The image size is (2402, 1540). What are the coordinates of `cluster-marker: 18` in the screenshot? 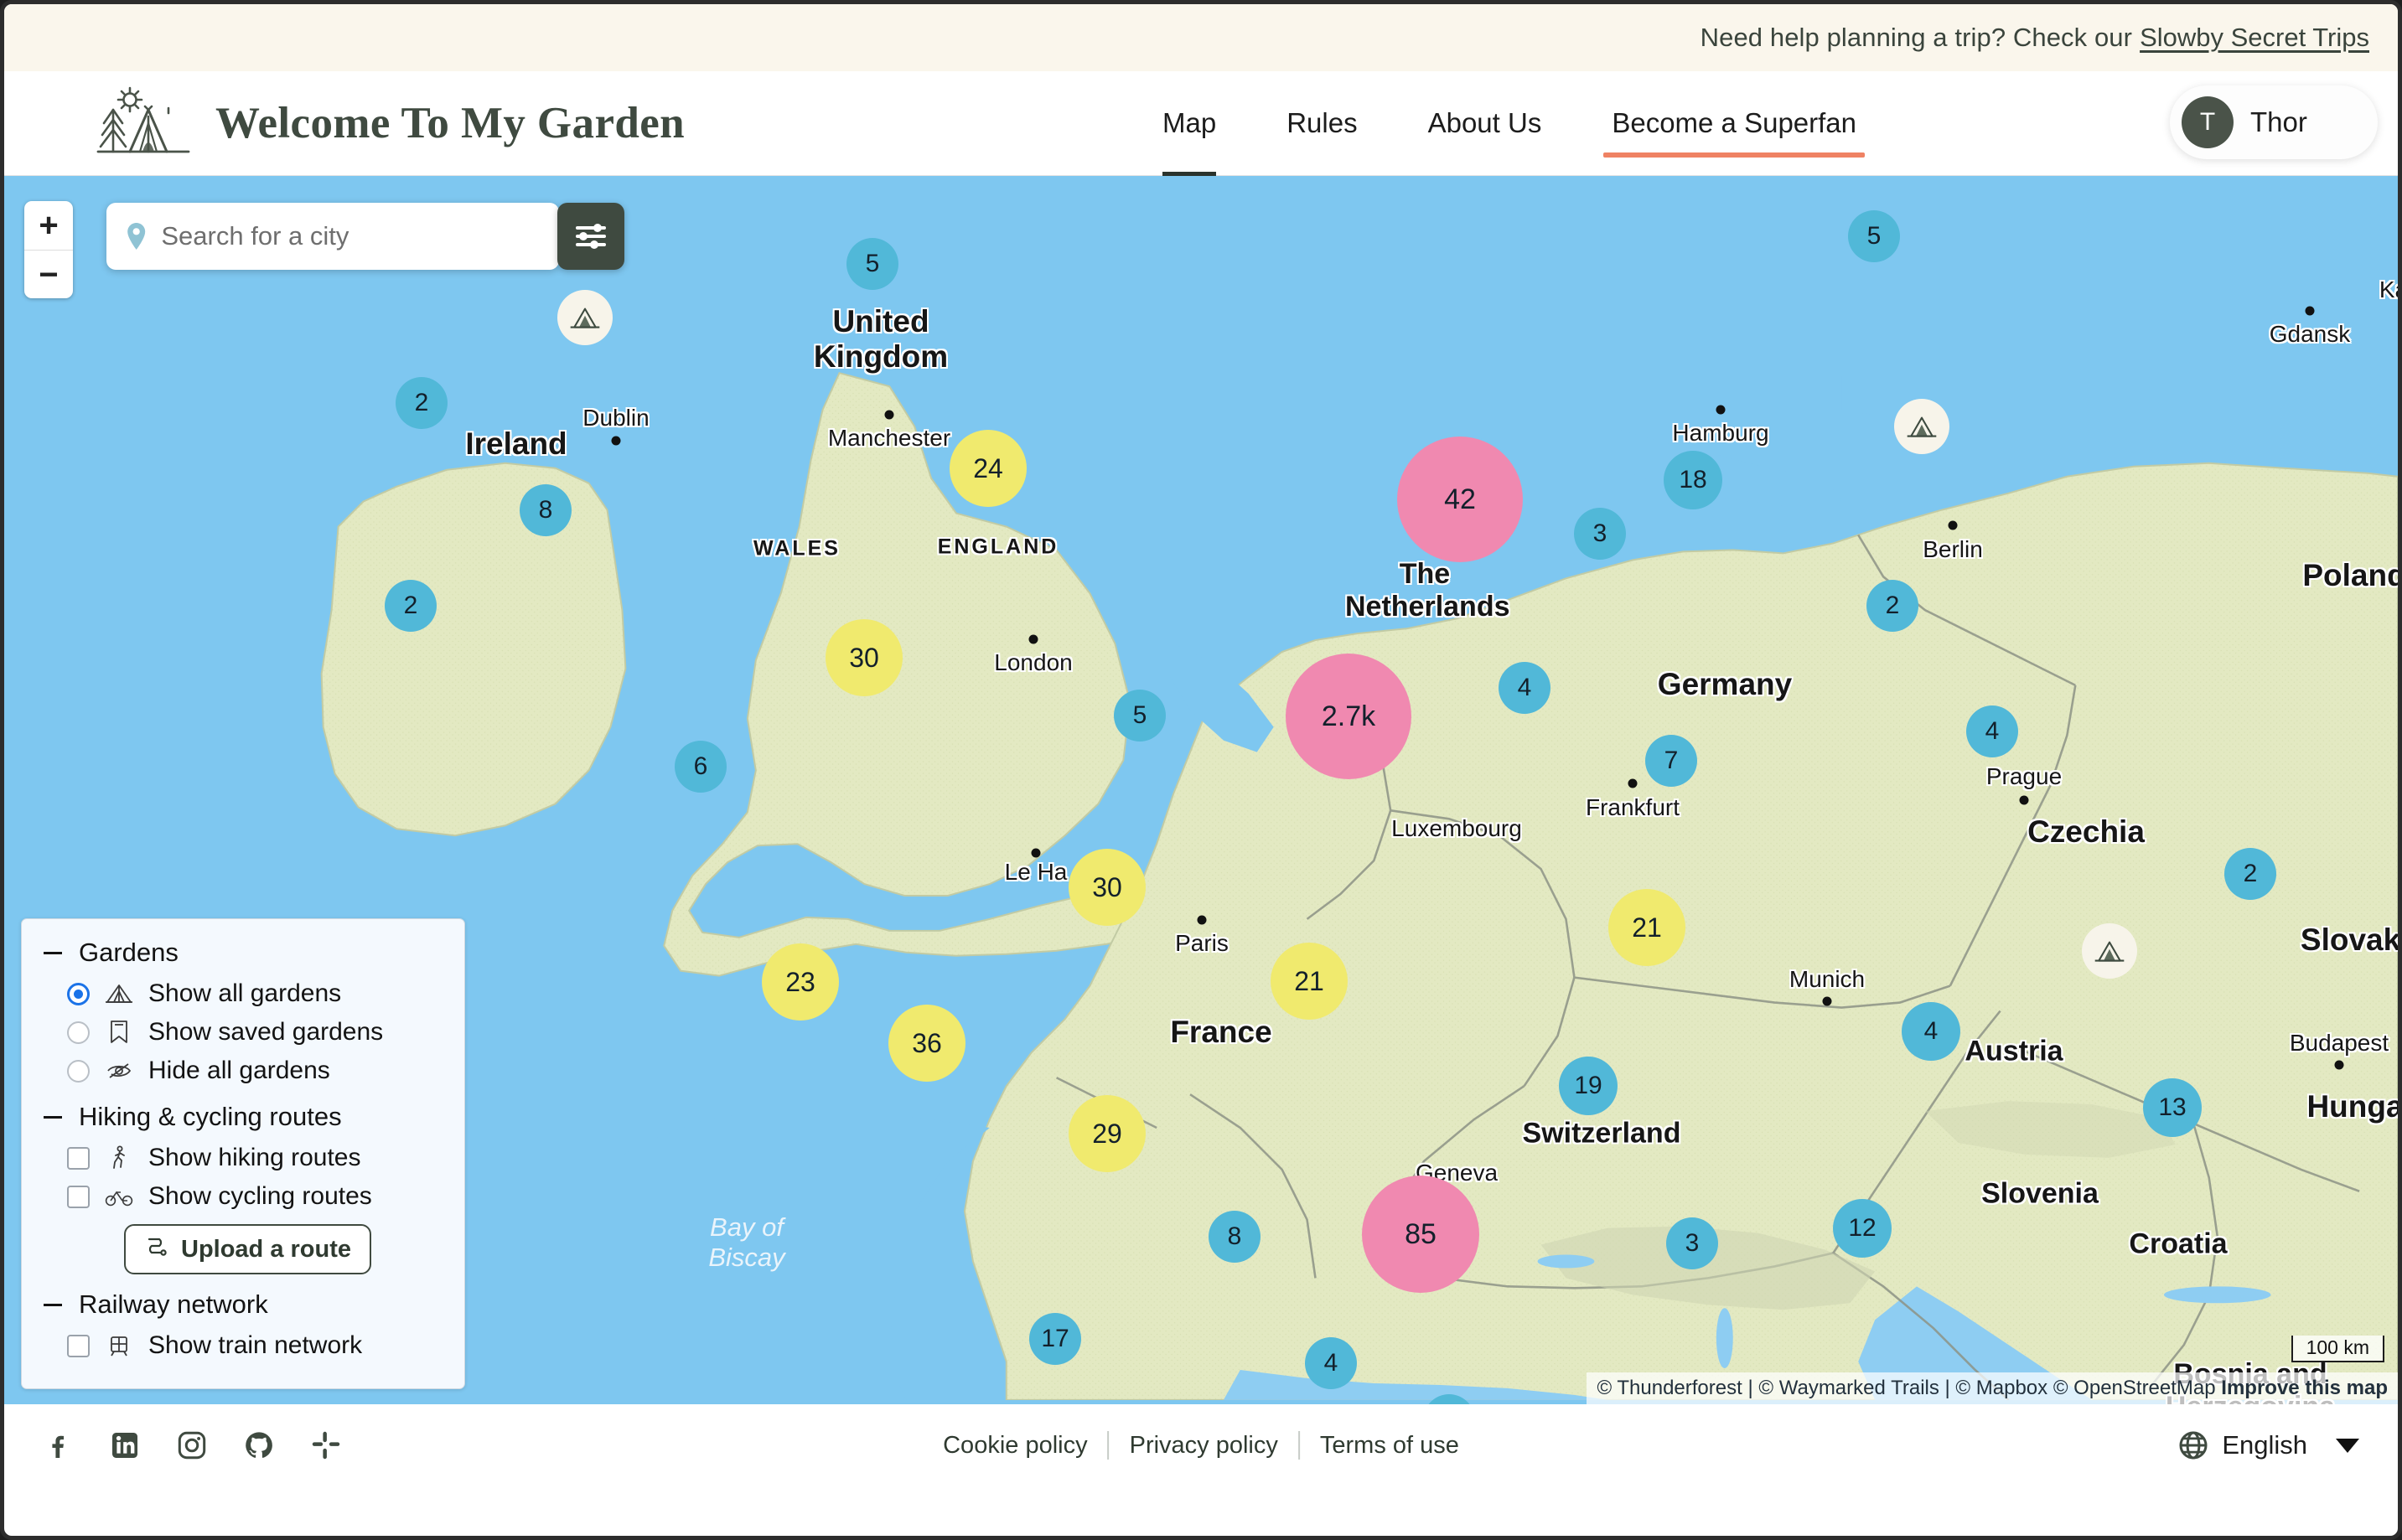 It's located at (1693, 480).